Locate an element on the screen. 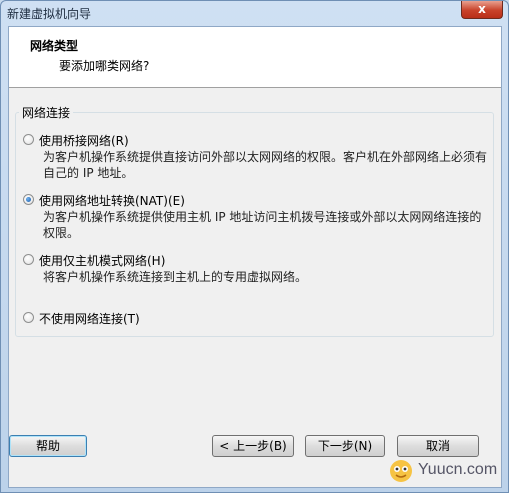 This screenshot has width=509, height=493. radio-no-network is located at coordinates (28, 317).